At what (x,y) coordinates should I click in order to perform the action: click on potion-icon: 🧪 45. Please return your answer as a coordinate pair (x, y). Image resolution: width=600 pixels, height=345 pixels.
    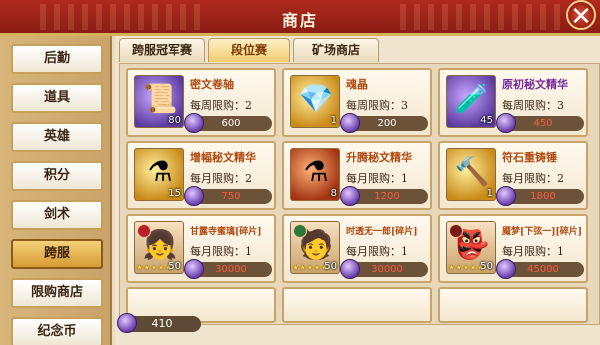
    Looking at the image, I should click on (471, 101).